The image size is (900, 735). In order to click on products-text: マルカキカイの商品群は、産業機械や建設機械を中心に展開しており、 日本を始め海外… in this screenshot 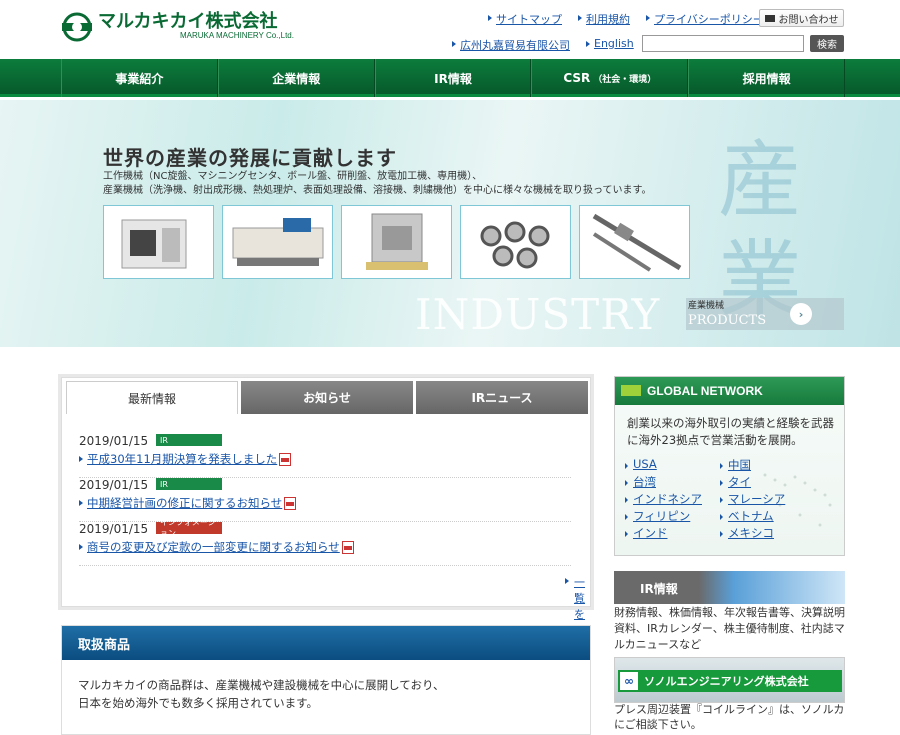, I will do `click(326, 686)`.